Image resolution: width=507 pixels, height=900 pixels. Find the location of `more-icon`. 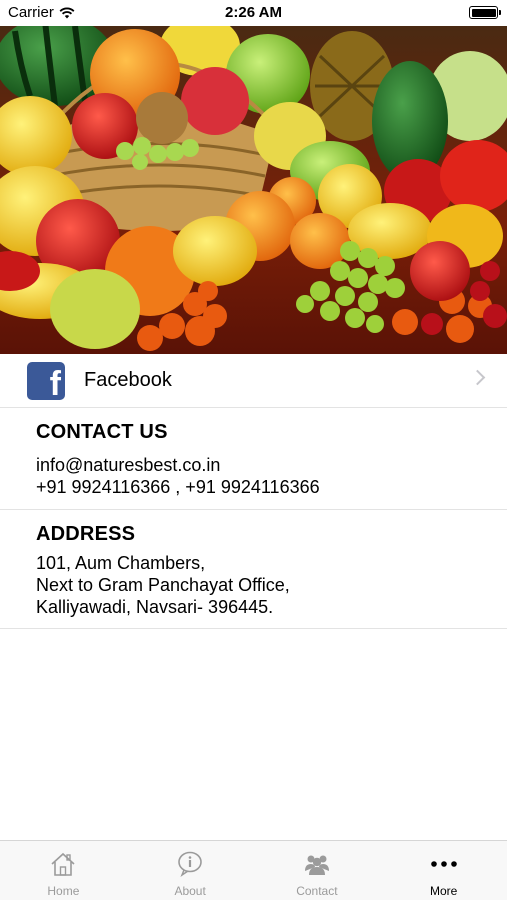

more-icon is located at coordinates (443, 864).